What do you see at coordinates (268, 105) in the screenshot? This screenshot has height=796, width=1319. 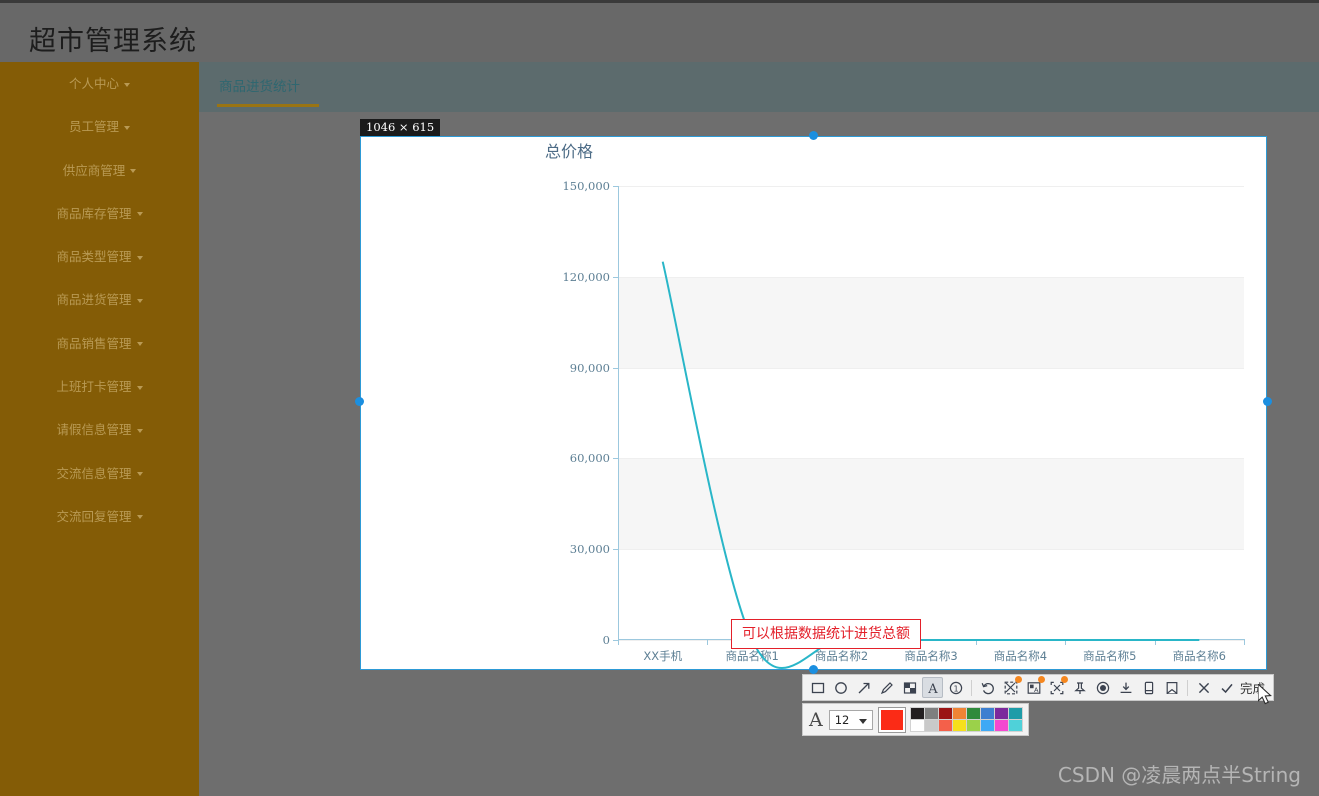 I see `tab-active-underline` at bounding box center [268, 105].